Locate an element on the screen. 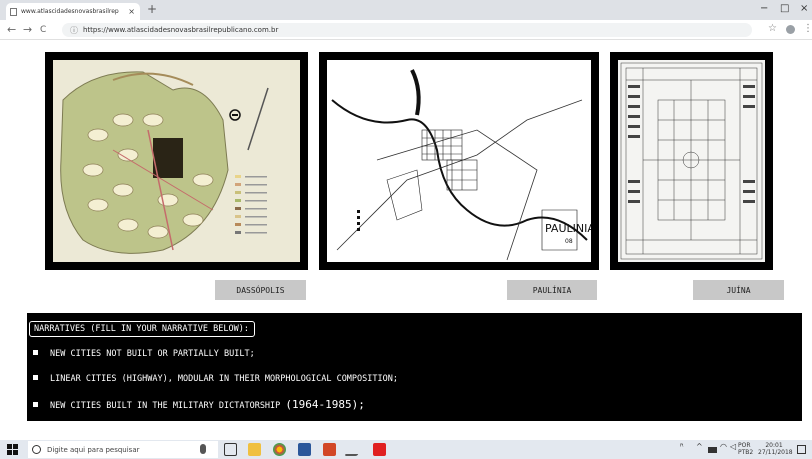  map-number-label: 08 is located at coordinates (569, 241).